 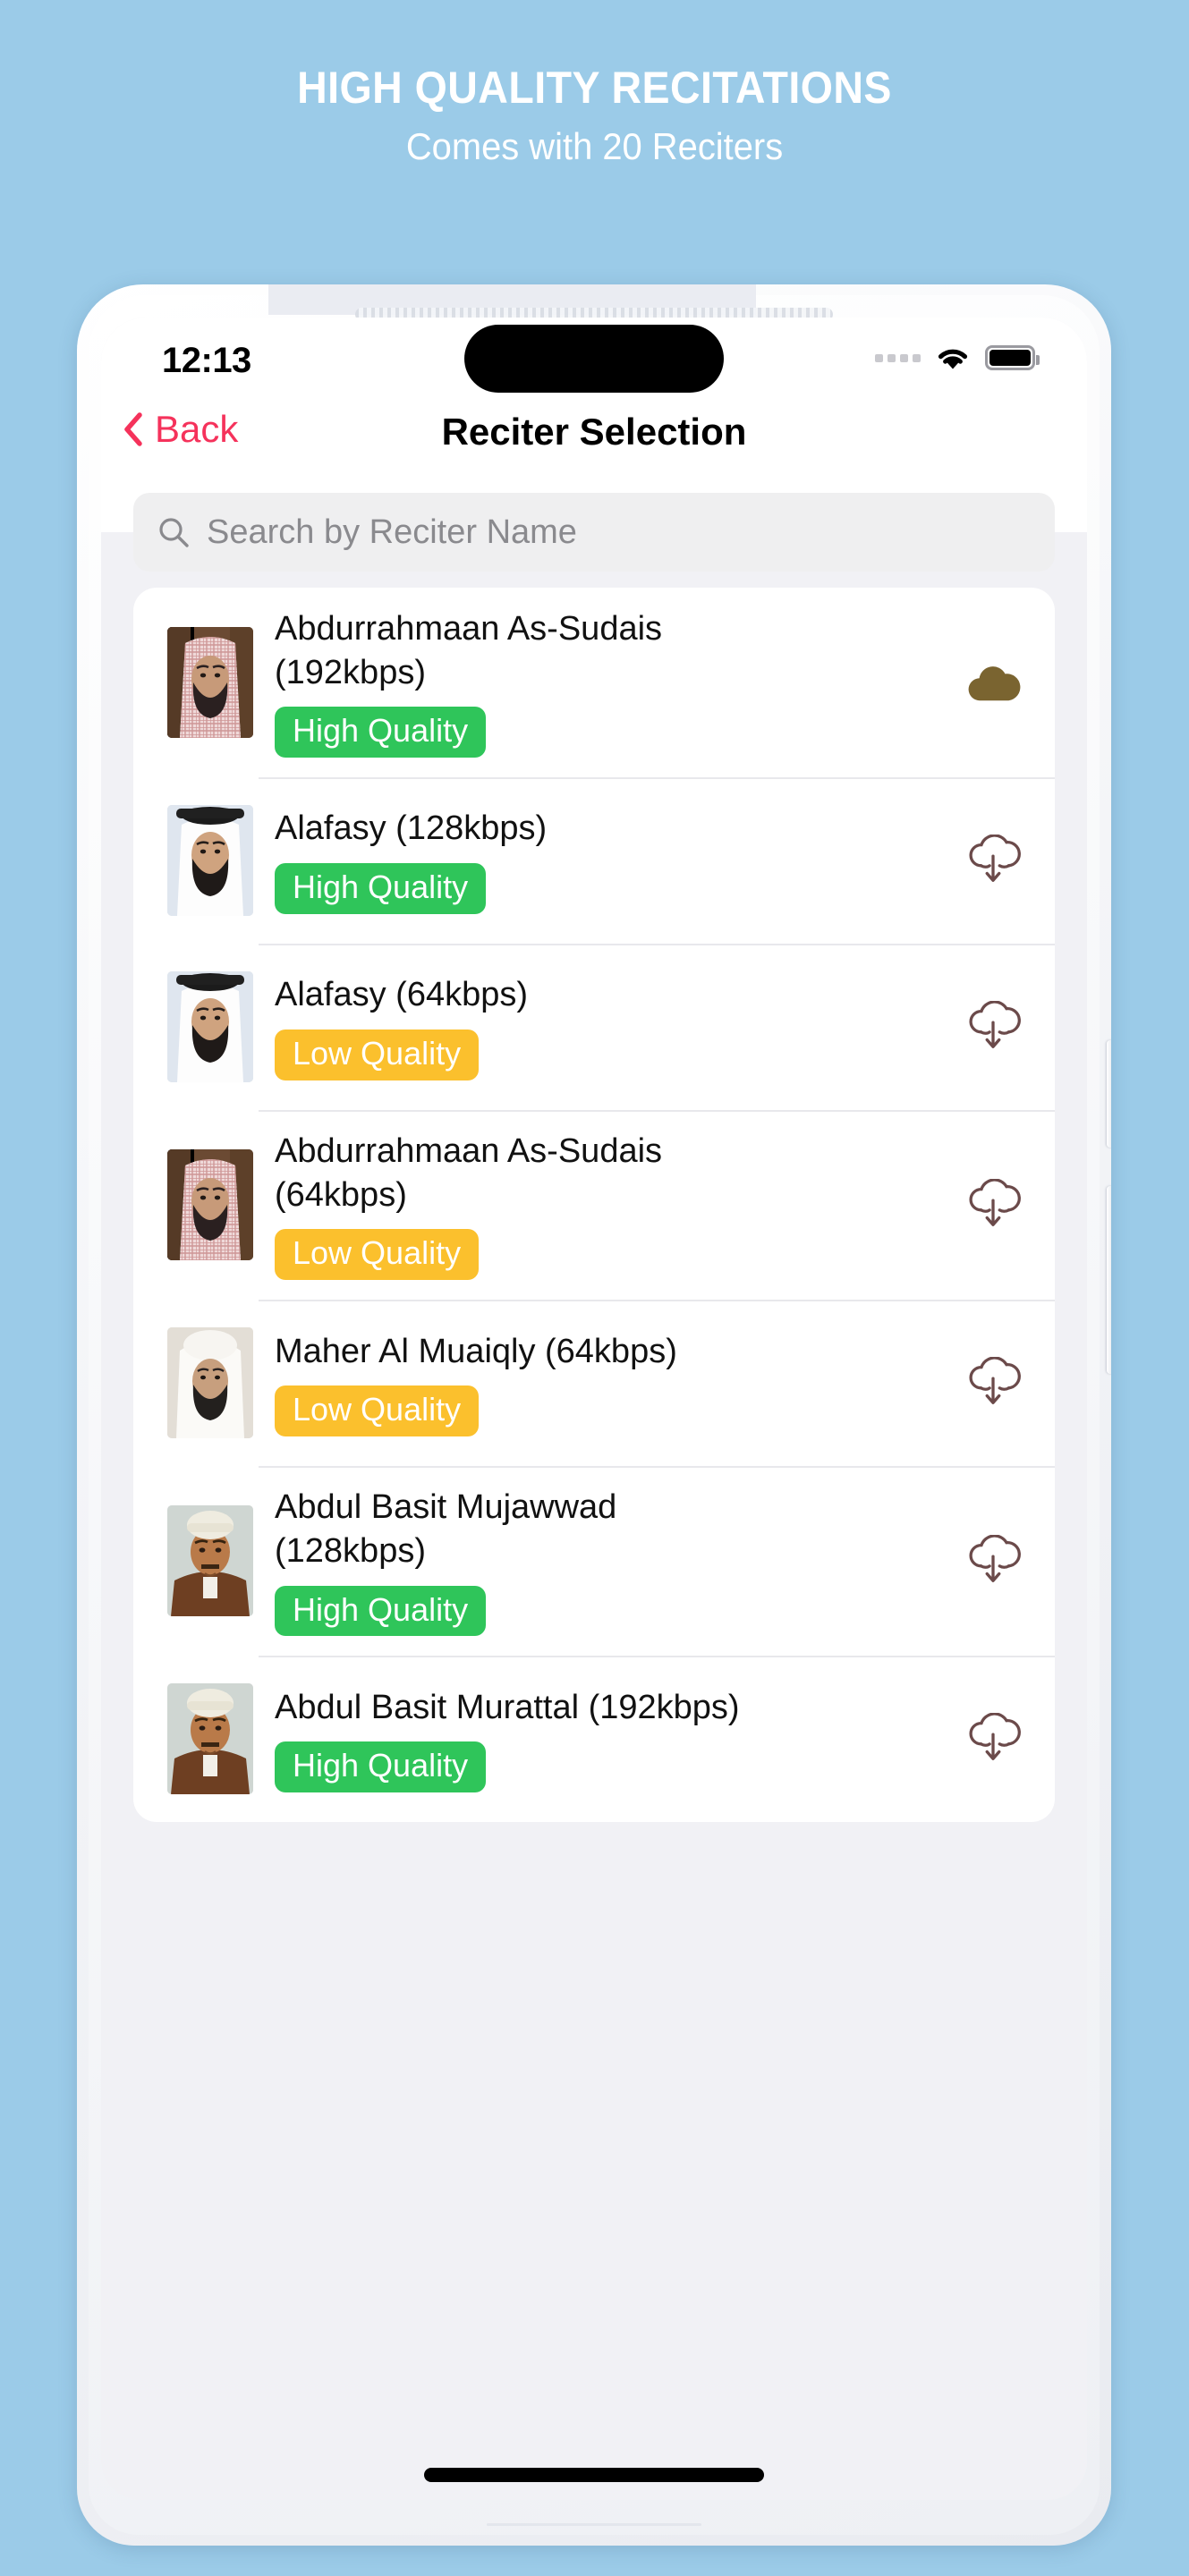 I want to click on nav-bar: Back Reciter Selection, so click(x=594, y=441).